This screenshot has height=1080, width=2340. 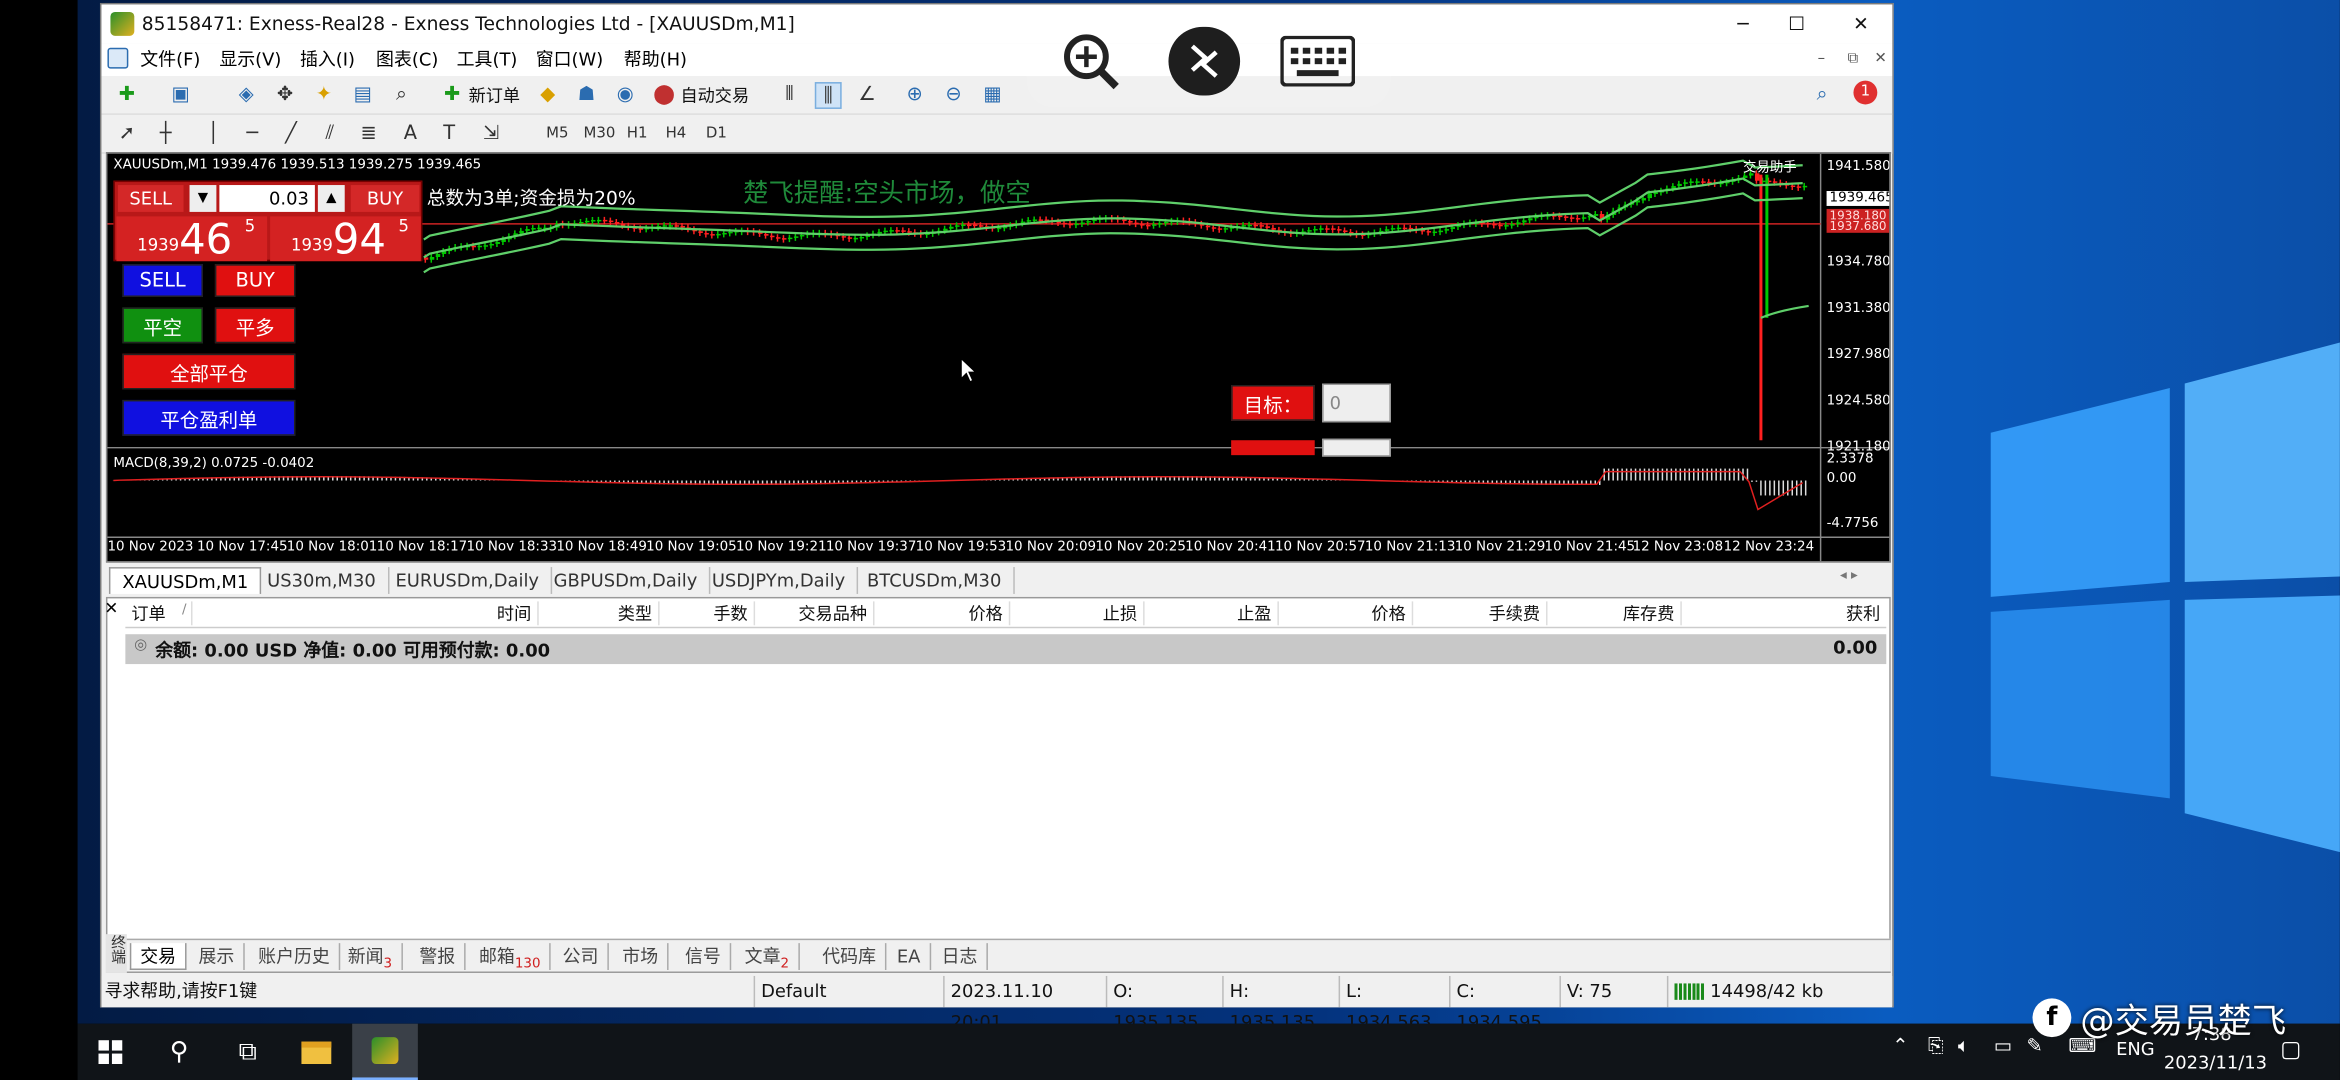 What do you see at coordinates (126, 95) in the screenshot?
I see `new-chart-icon: ✚` at bounding box center [126, 95].